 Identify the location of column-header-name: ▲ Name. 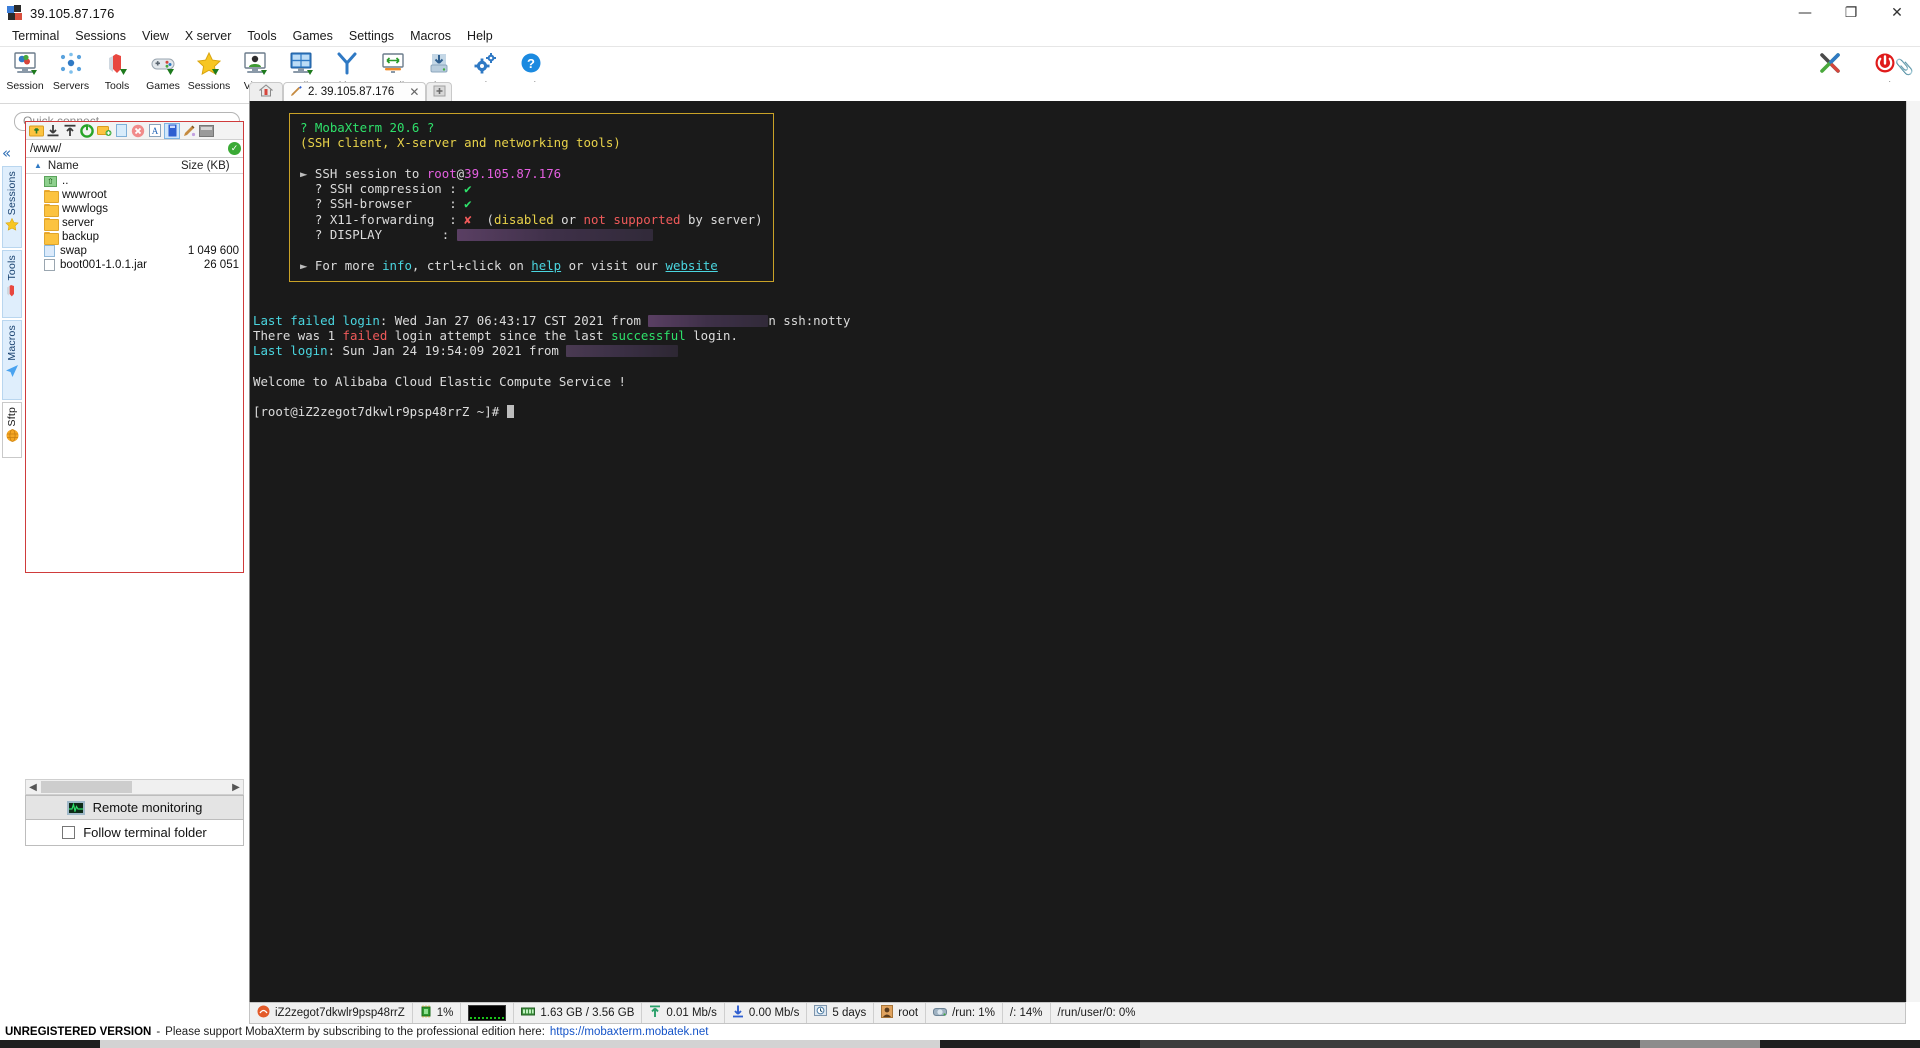
(103, 166).